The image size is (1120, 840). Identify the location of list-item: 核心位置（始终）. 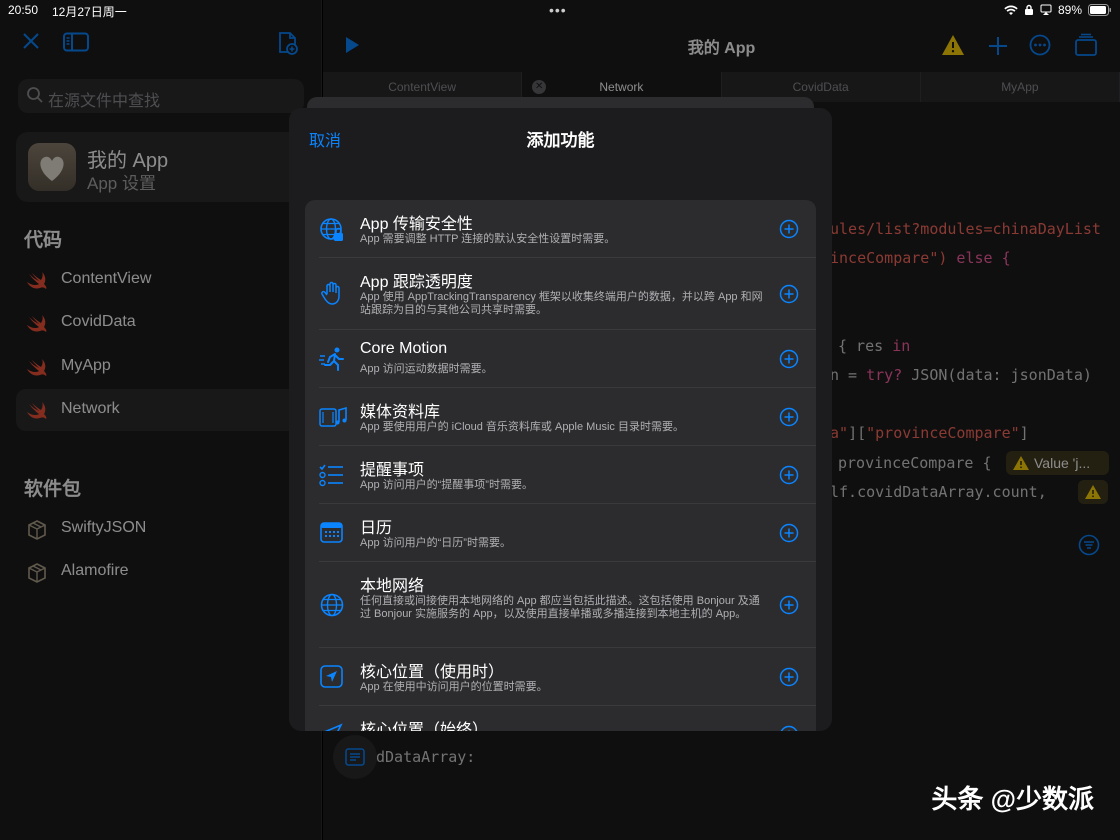
(560, 718).